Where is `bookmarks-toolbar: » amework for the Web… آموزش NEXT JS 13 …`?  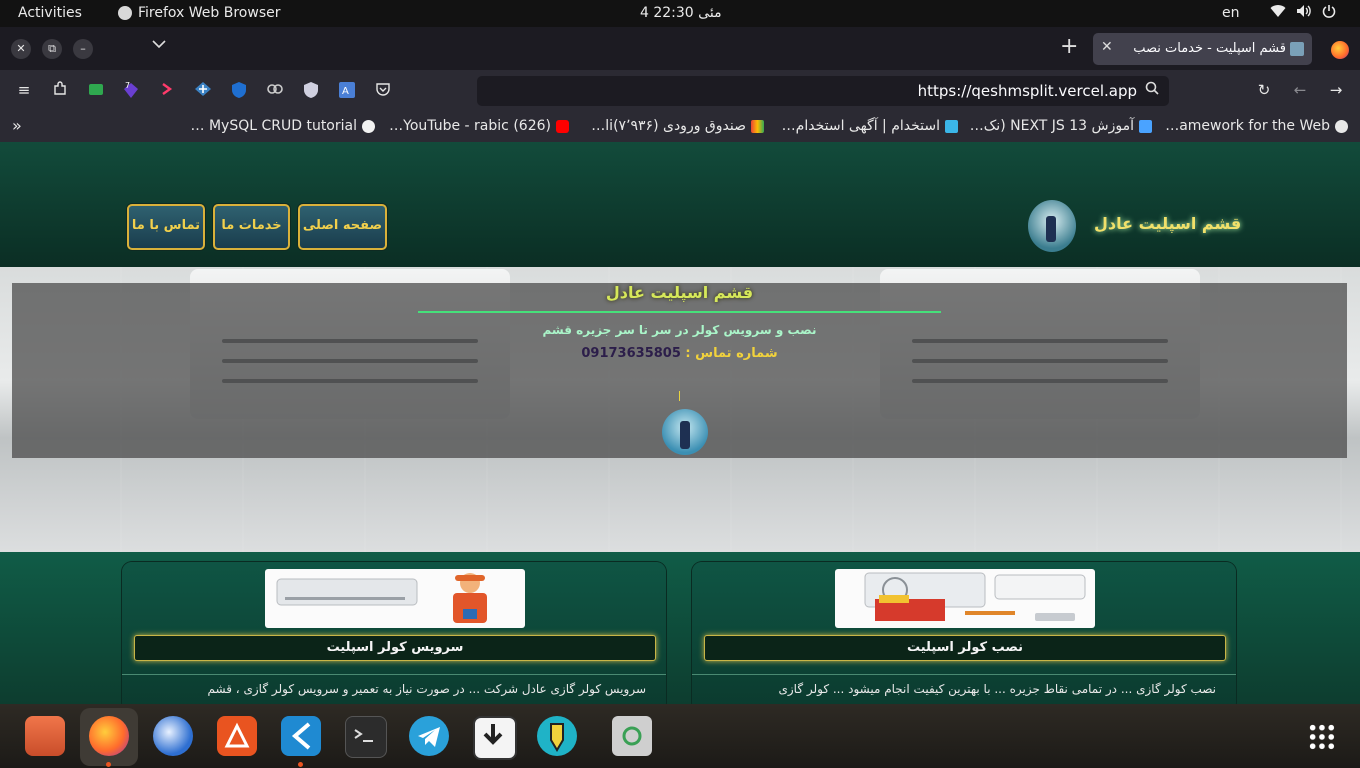 bookmarks-toolbar: » amework for the Web… آموزش NEXT JS 13 … is located at coordinates (680, 126).